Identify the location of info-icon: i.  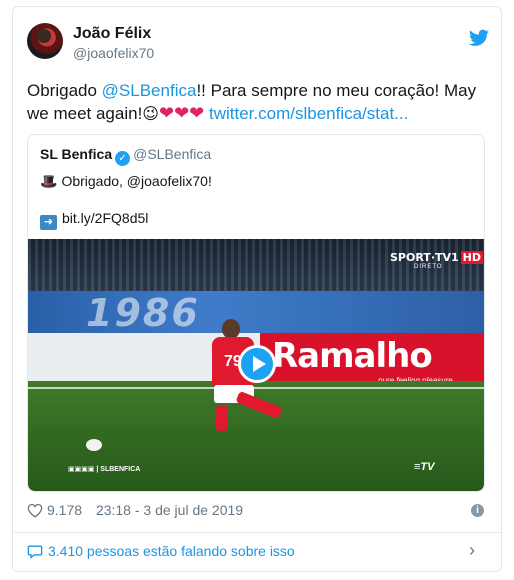
(477, 510).